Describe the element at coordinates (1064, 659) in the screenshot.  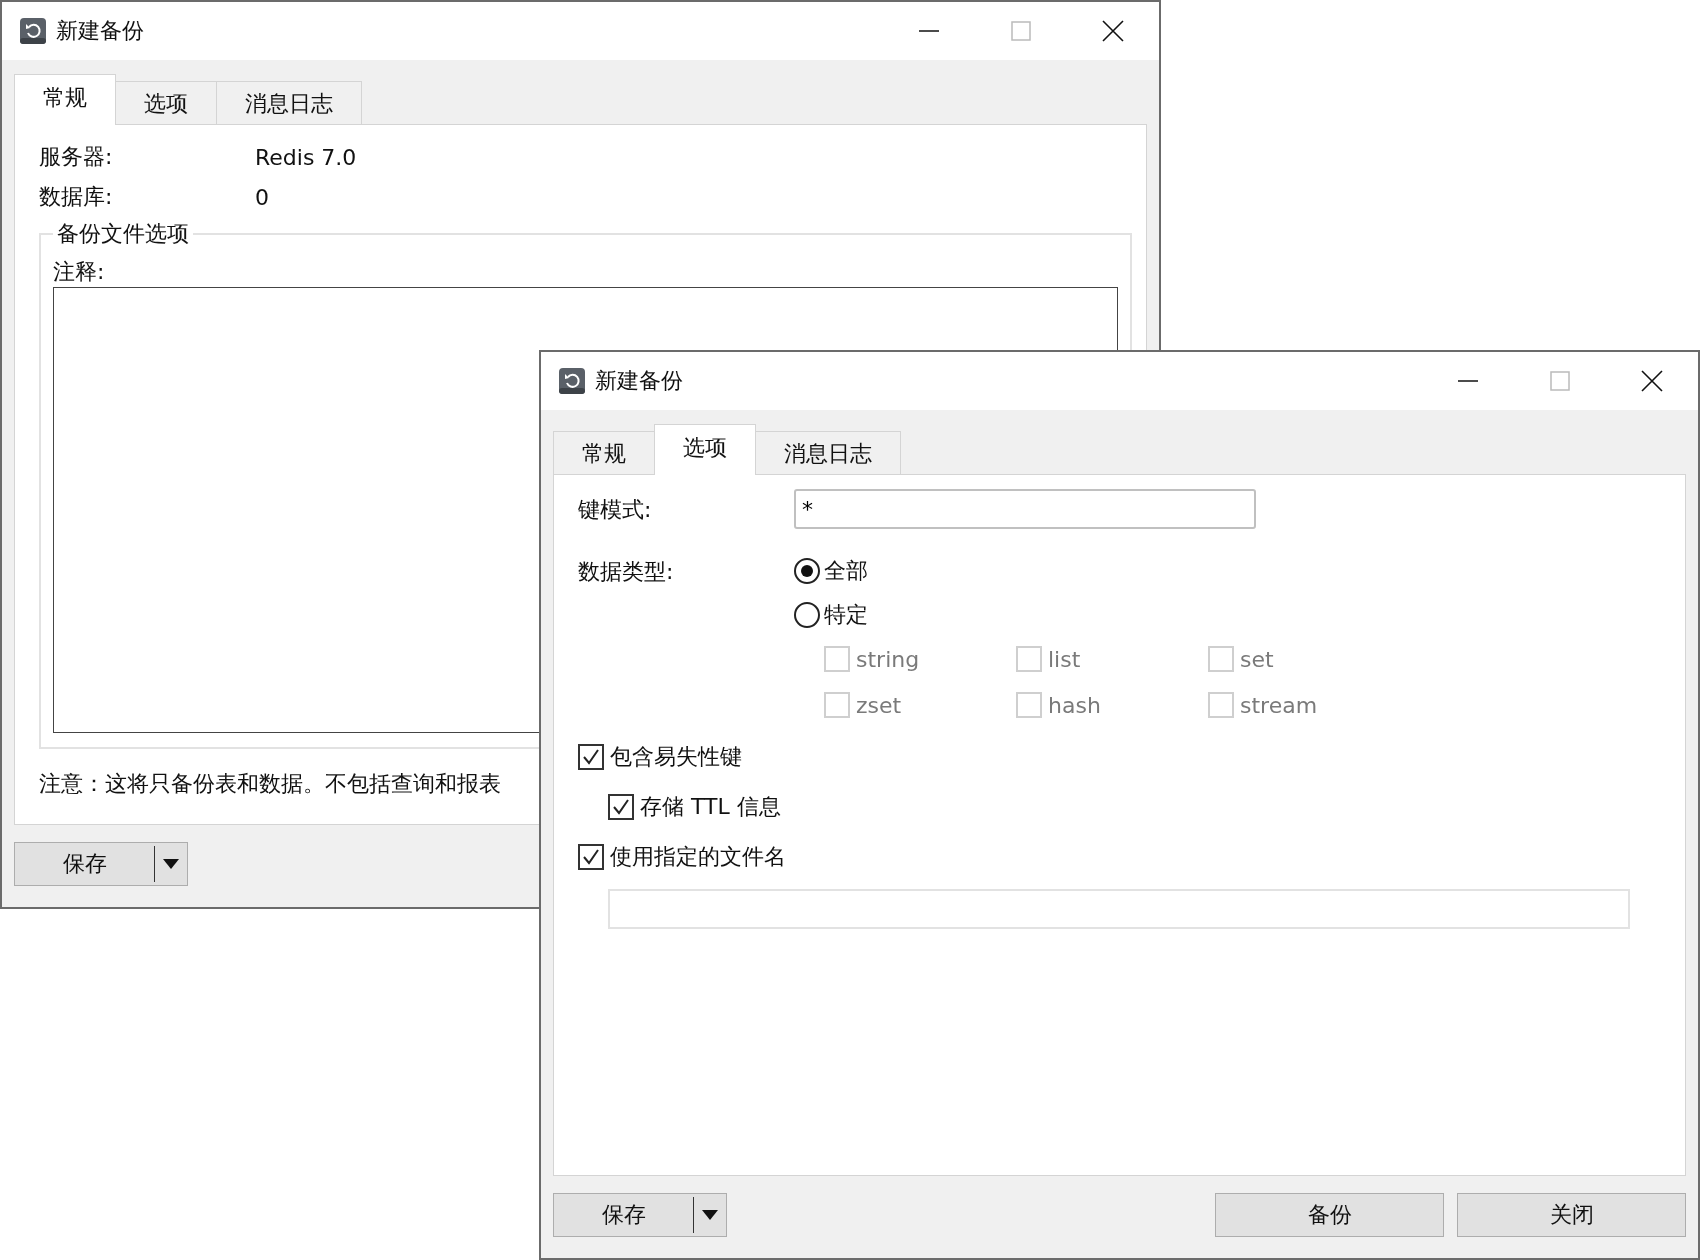
I see `checkbox-label: list` at that location.